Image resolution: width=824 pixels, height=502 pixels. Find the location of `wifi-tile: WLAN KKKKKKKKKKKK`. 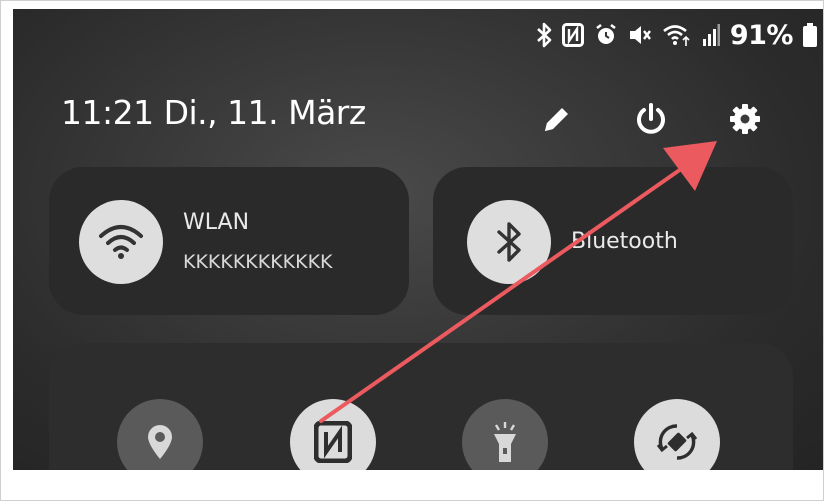

wifi-tile: WLAN KKKKKKKKKKKK is located at coordinates (229, 241).